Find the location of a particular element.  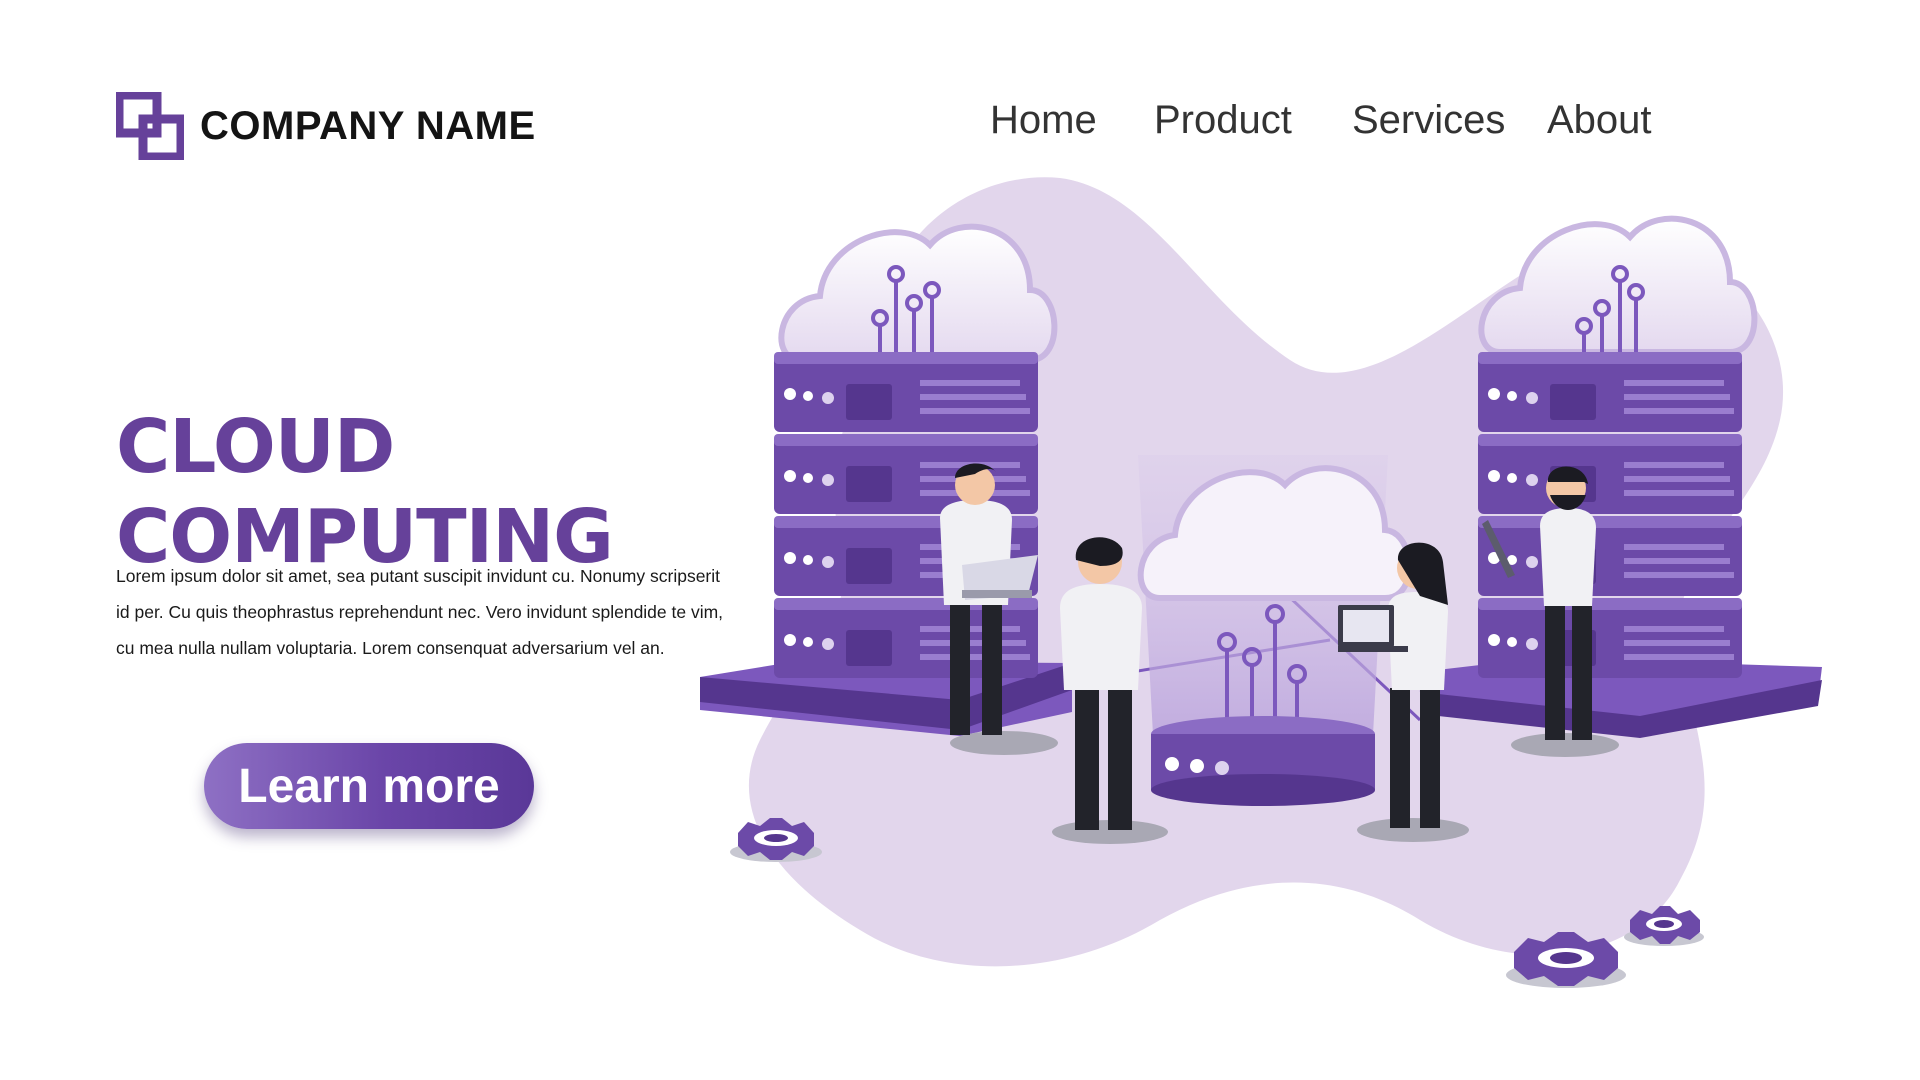

logo: COMPANY NAME is located at coordinates (326, 126).